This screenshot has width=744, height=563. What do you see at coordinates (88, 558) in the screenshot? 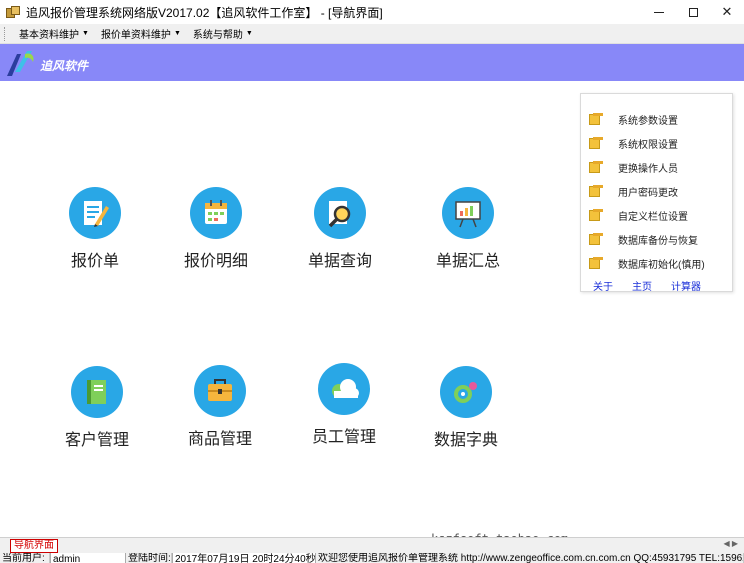
I see `status-user-value: admin` at bounding box center [88, 558].